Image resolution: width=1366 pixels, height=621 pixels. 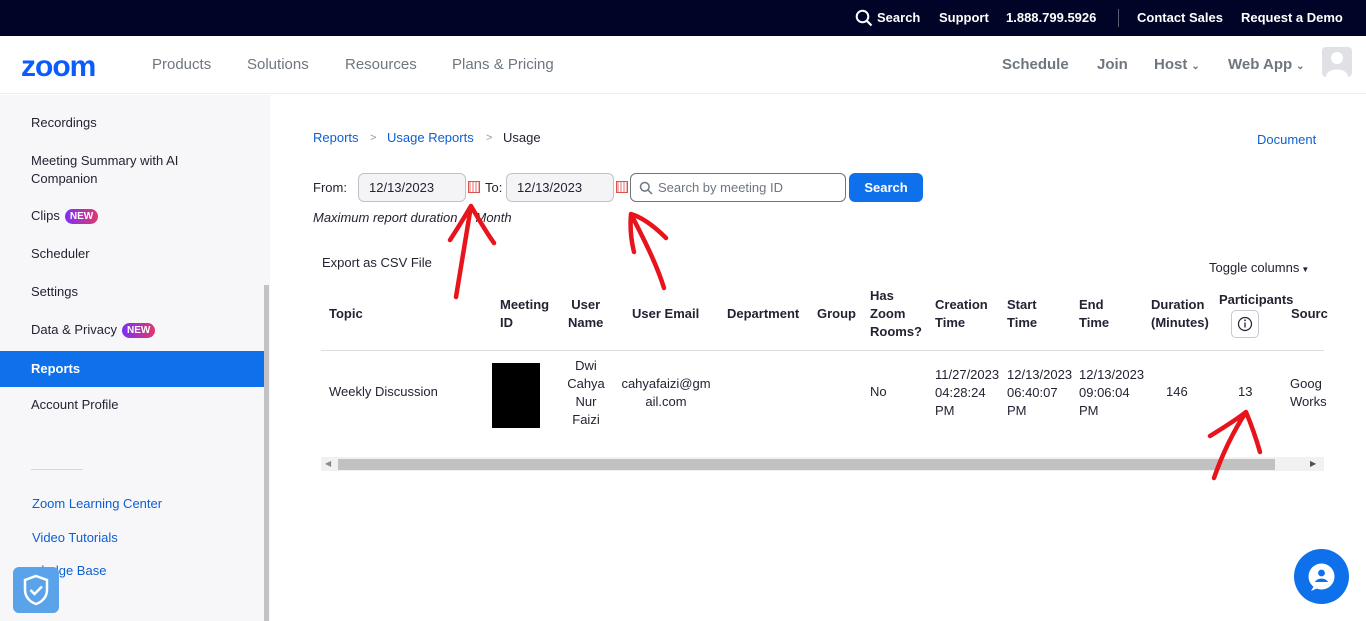 I want to click on nav-resources: Resources, so click(x=381, y=64).